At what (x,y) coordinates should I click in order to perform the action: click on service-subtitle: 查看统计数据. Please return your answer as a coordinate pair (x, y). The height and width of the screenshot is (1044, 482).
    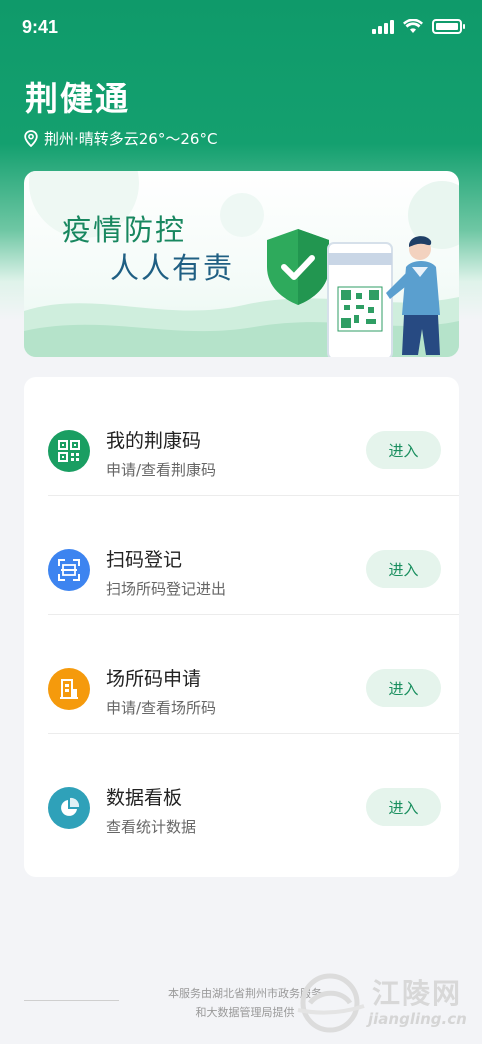
    Looking at the image, I should click on (151, 827).